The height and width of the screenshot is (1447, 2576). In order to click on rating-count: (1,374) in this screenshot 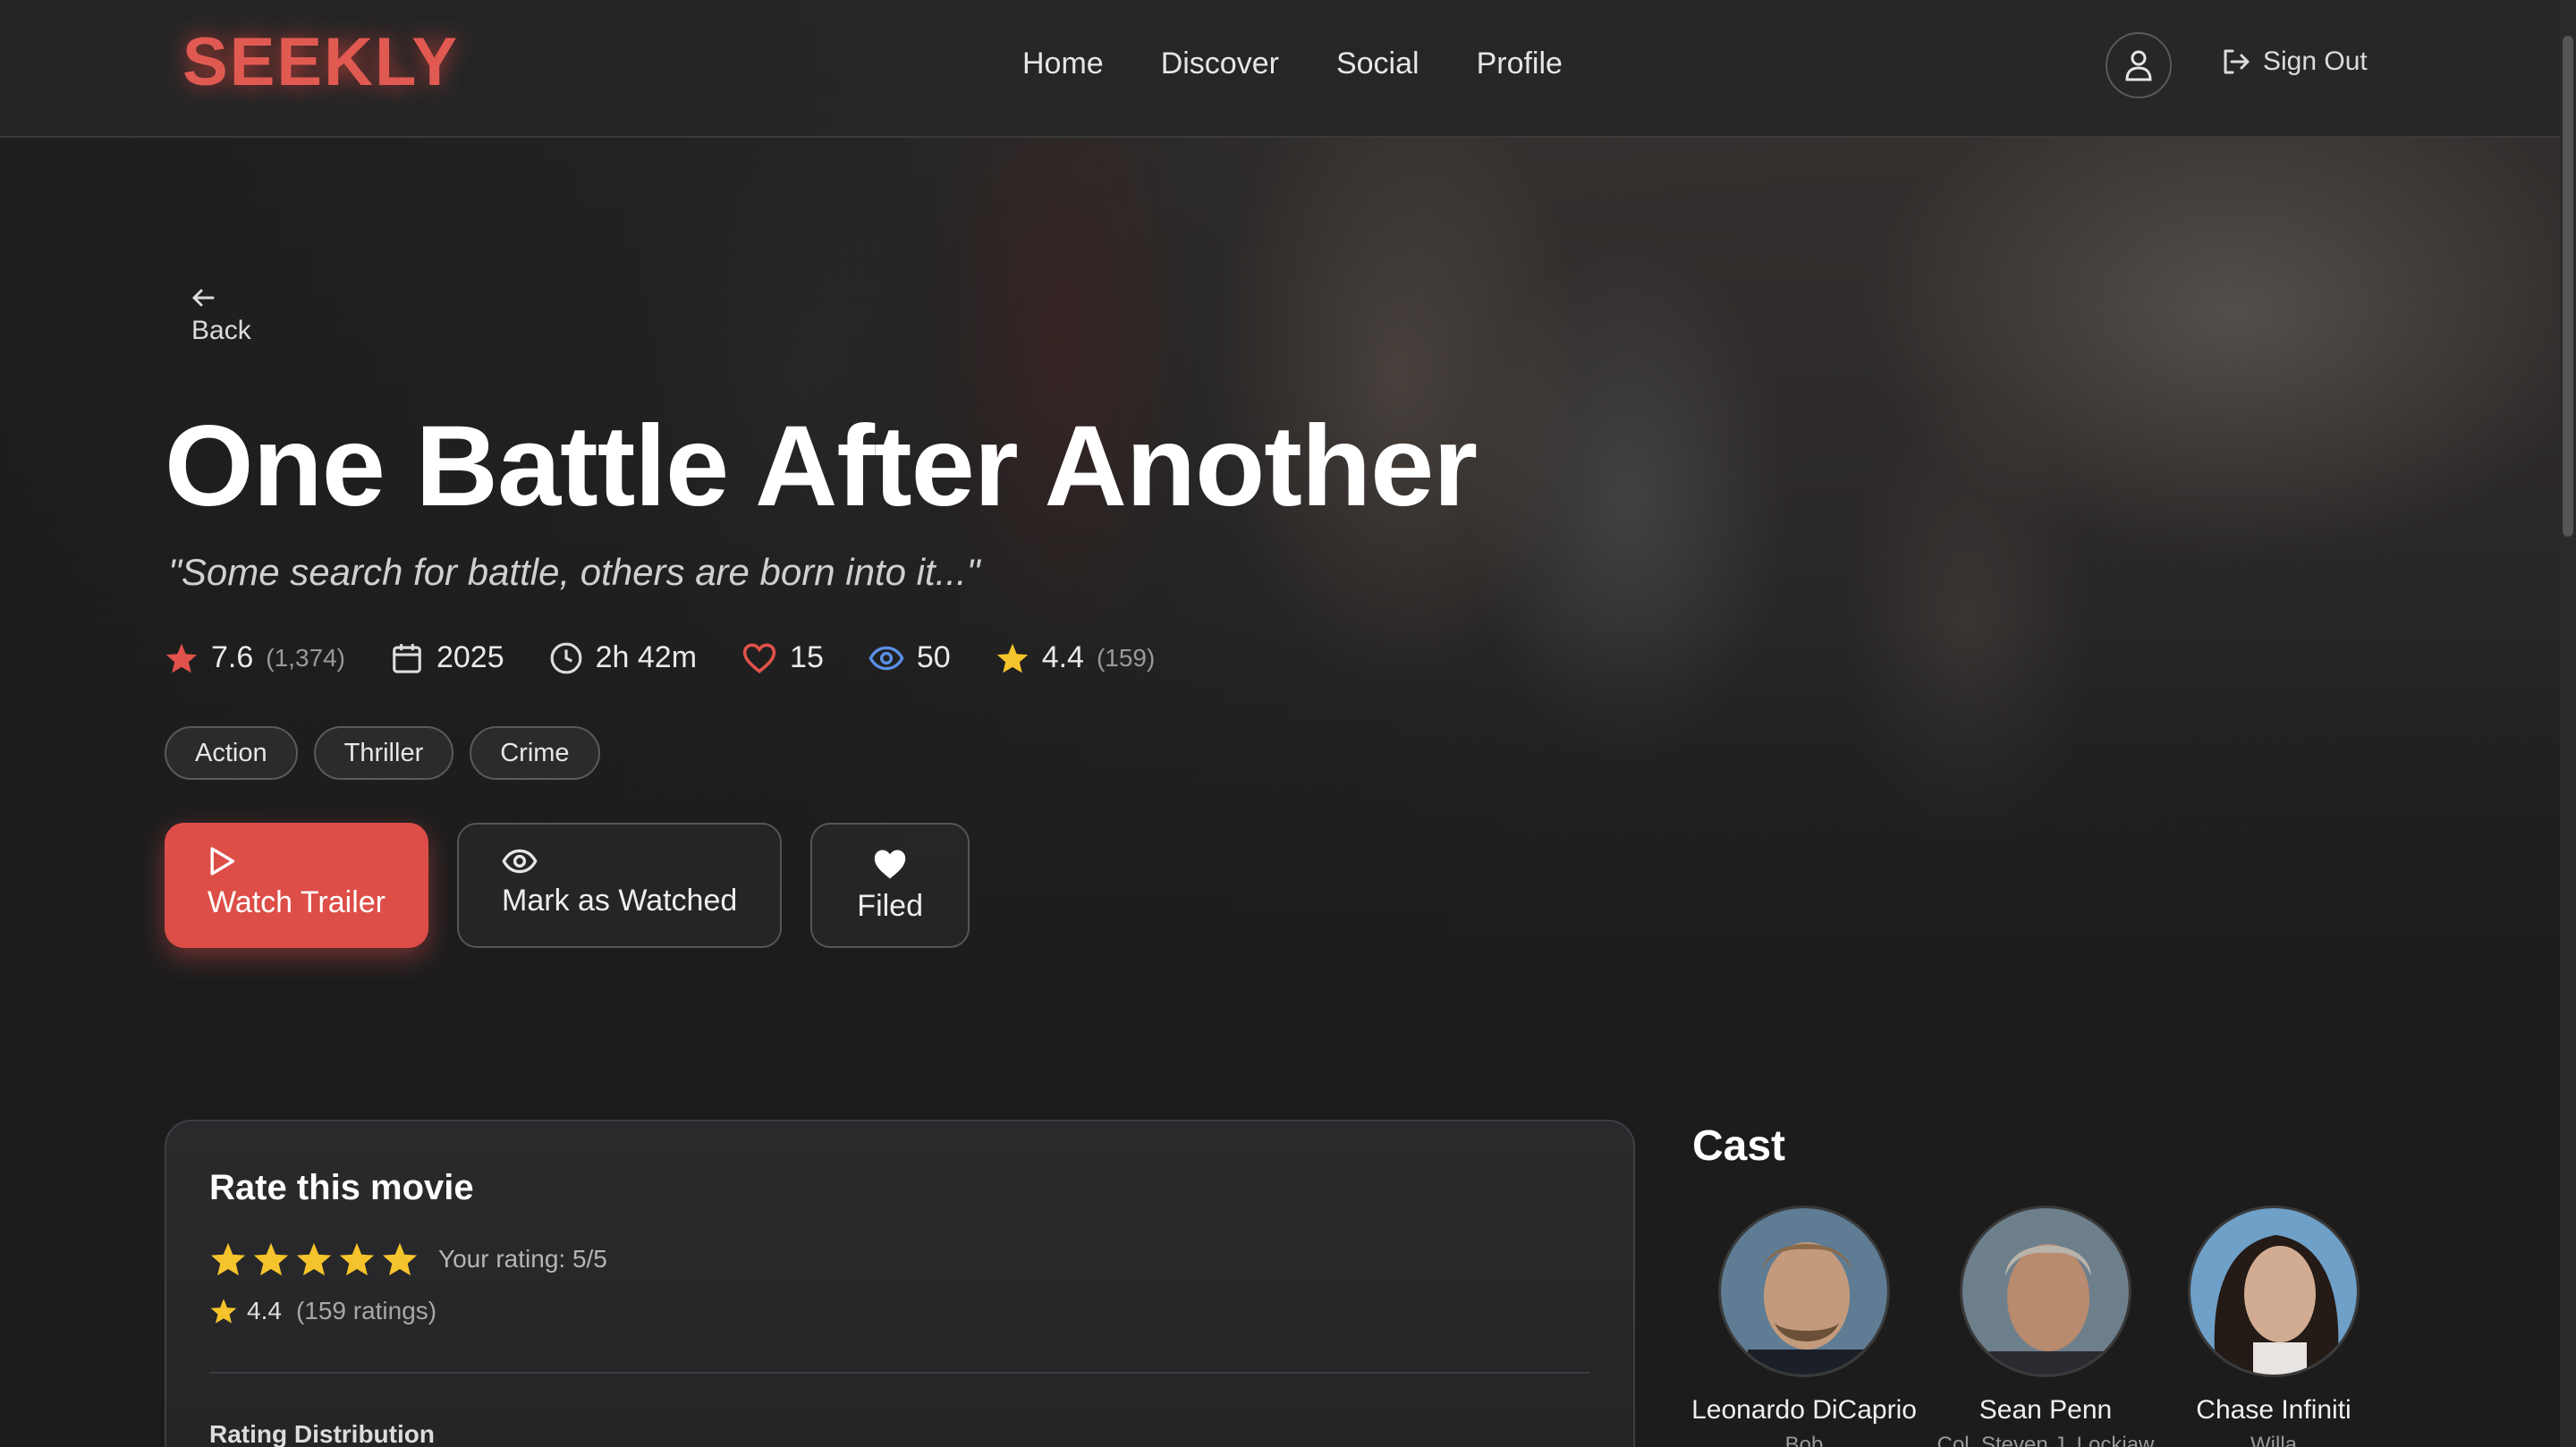, I will do `click(305, 657)`.